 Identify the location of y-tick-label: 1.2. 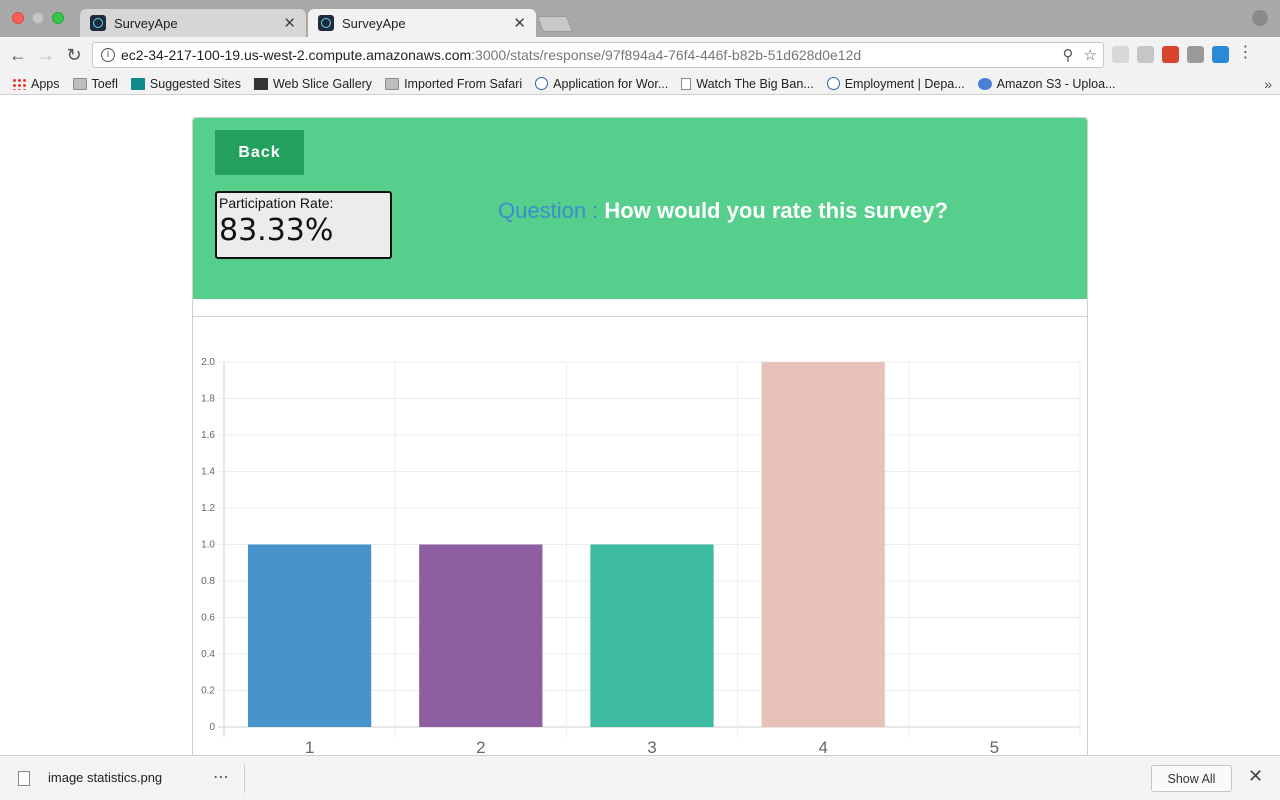
(208, 508).